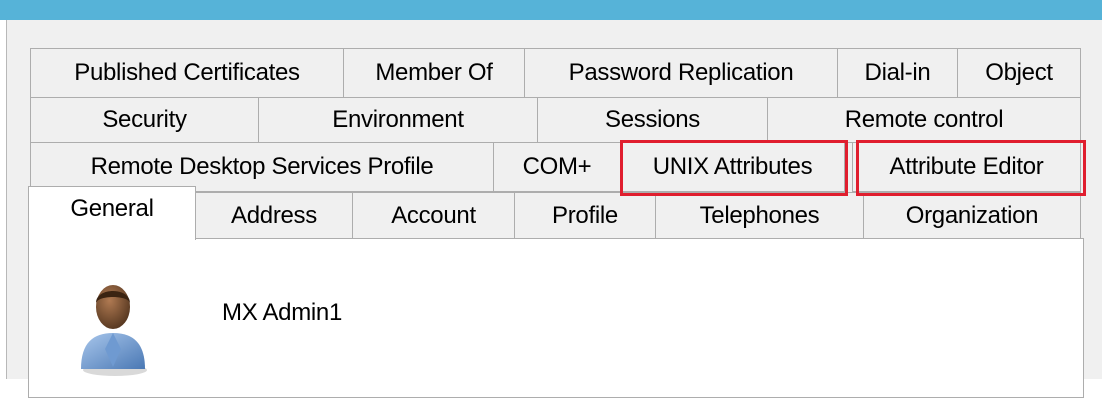 This screenshot has height=398, width=1102. Describe the element at coordinates (972, 215) in the screenshot. I see `tab-organization: Organization` at that location.